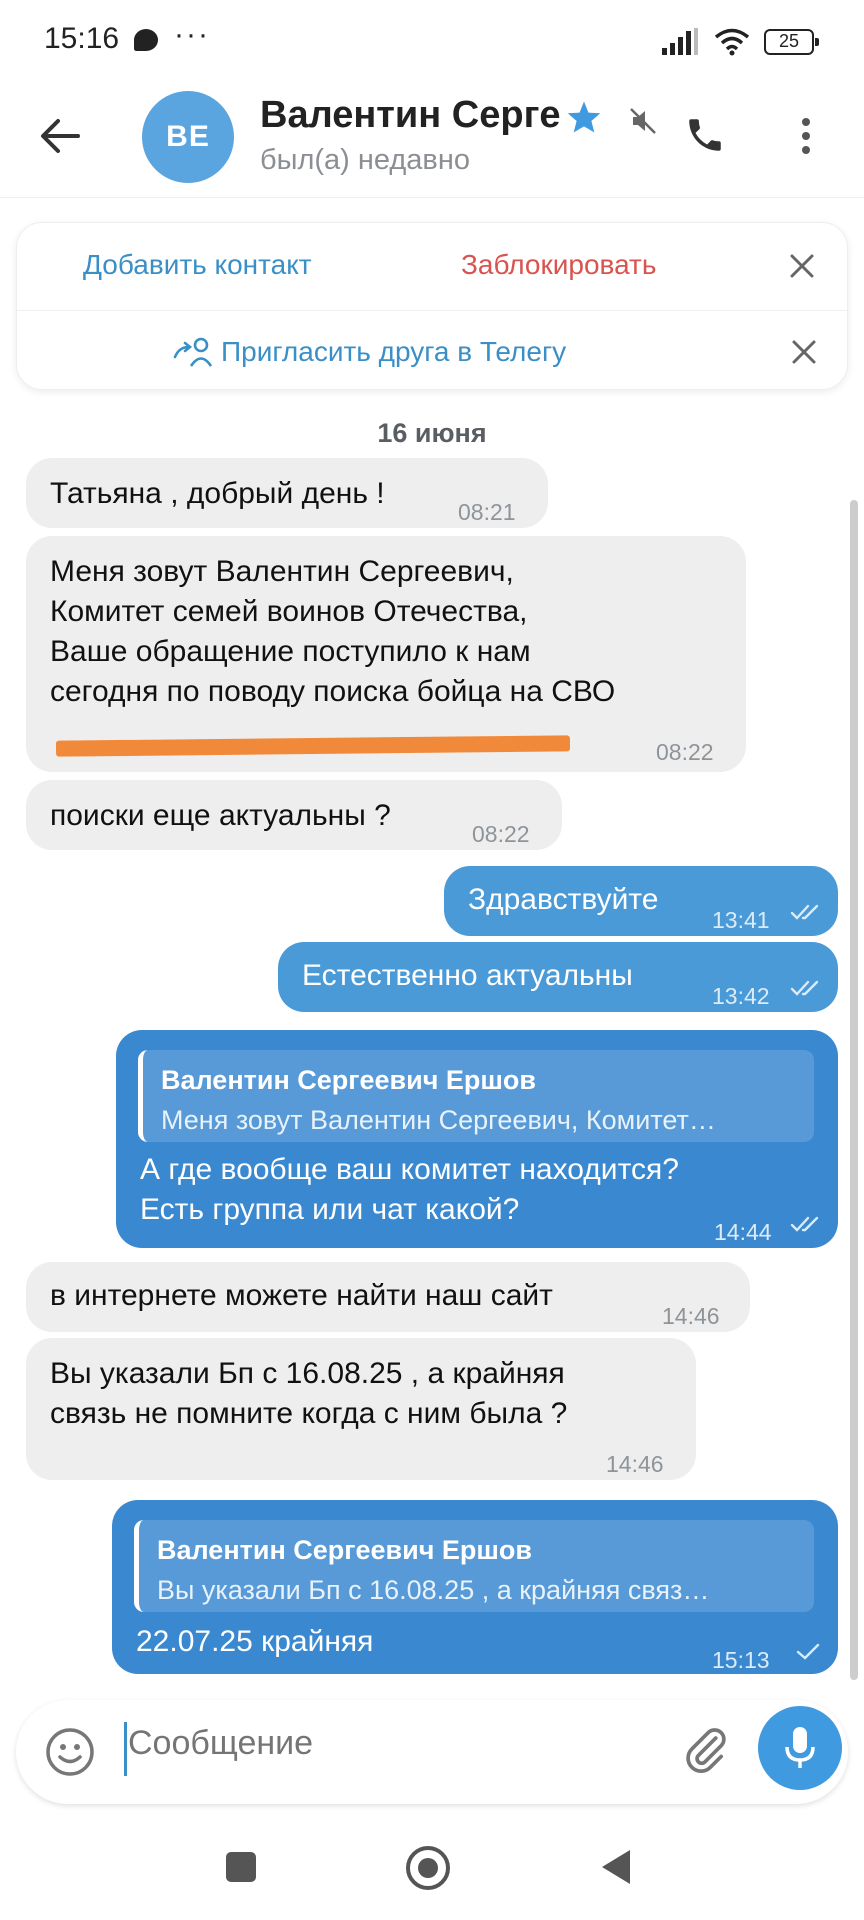  Describe the element at coordinates (806, 140) in the screenshot. I see `more-menu-icon` at that location.